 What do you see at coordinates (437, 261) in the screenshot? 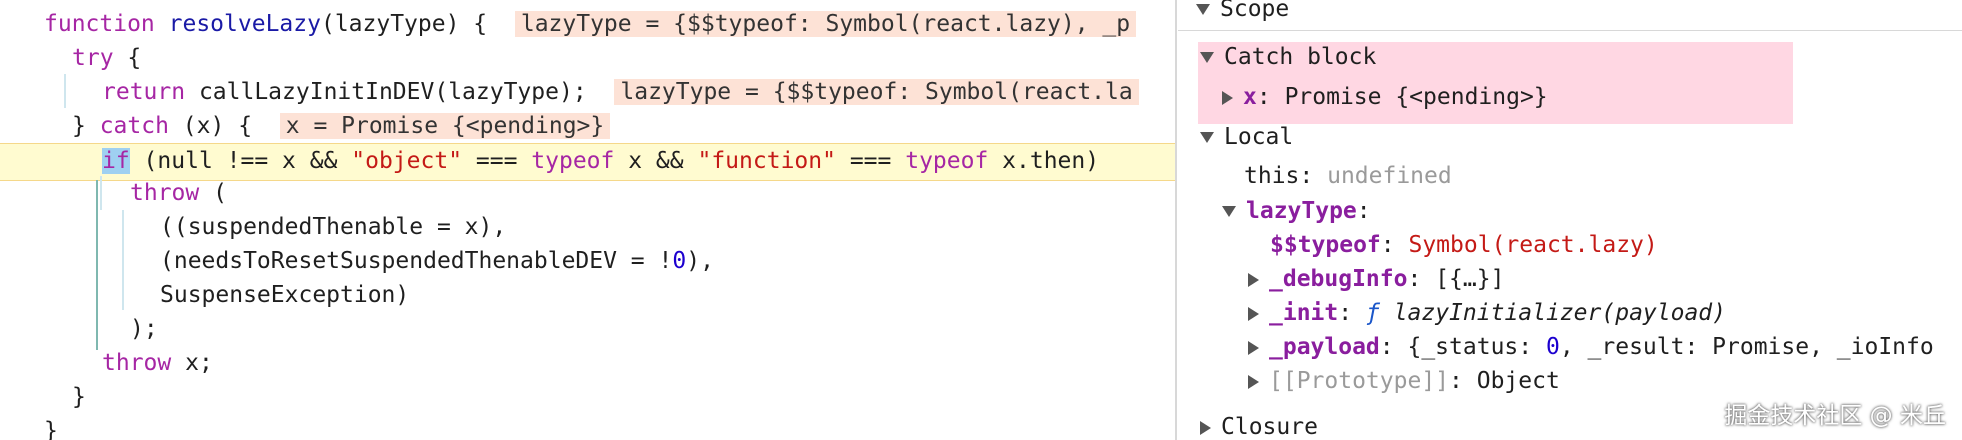
I see `code-line-8: (needsToResetSuspendedThenableDEV = !0),` at bounding box center [437, 261].